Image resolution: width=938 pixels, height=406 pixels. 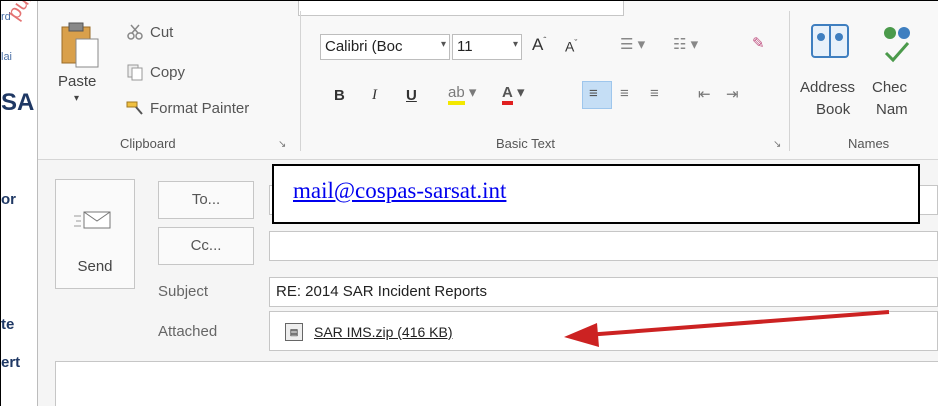 I want to click on check-names-label-line2: Nam, so click(x=892, y=109).